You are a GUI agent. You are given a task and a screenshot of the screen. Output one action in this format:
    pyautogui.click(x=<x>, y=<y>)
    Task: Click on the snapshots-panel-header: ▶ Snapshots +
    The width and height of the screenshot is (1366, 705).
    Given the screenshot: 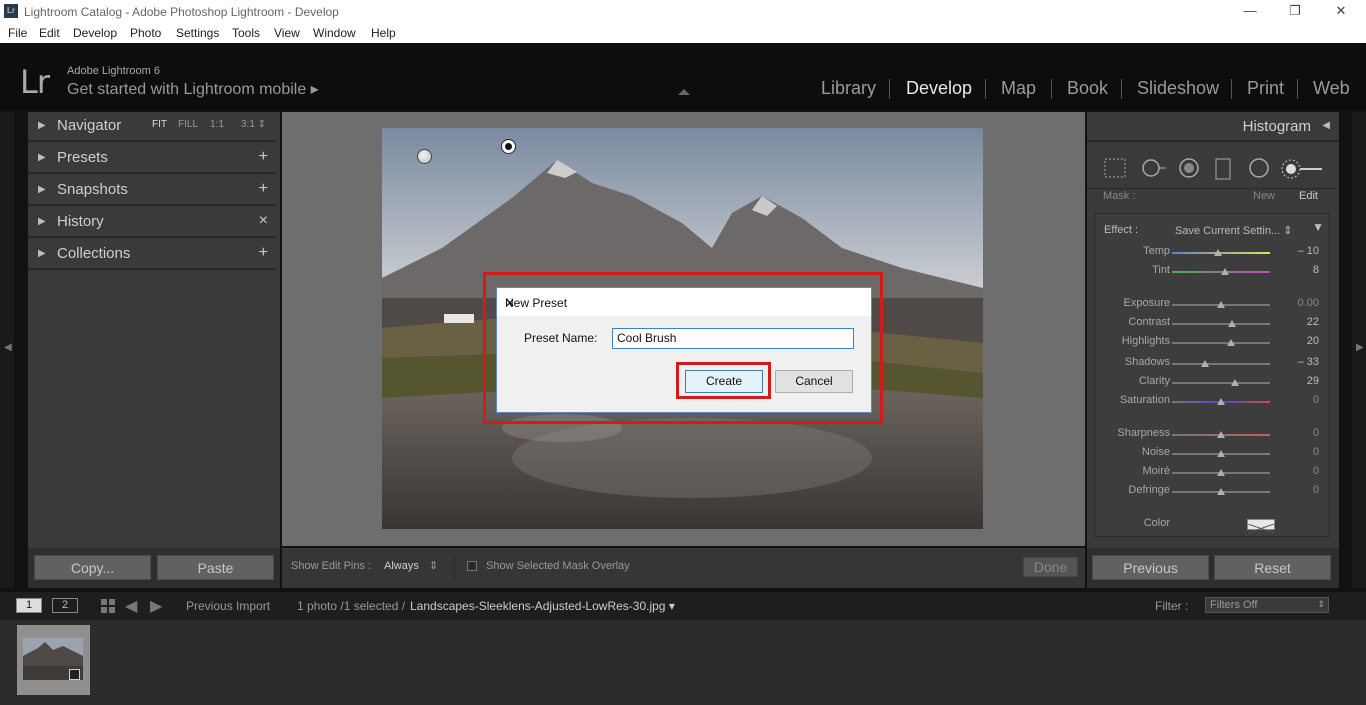 What is the action you would take?
    pyautogui.click(x=152, y=191)
    